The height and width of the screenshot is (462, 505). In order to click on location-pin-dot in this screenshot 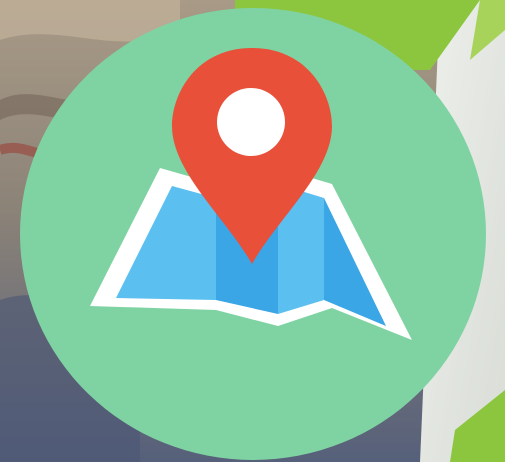, I will do `click(251, 122)`.